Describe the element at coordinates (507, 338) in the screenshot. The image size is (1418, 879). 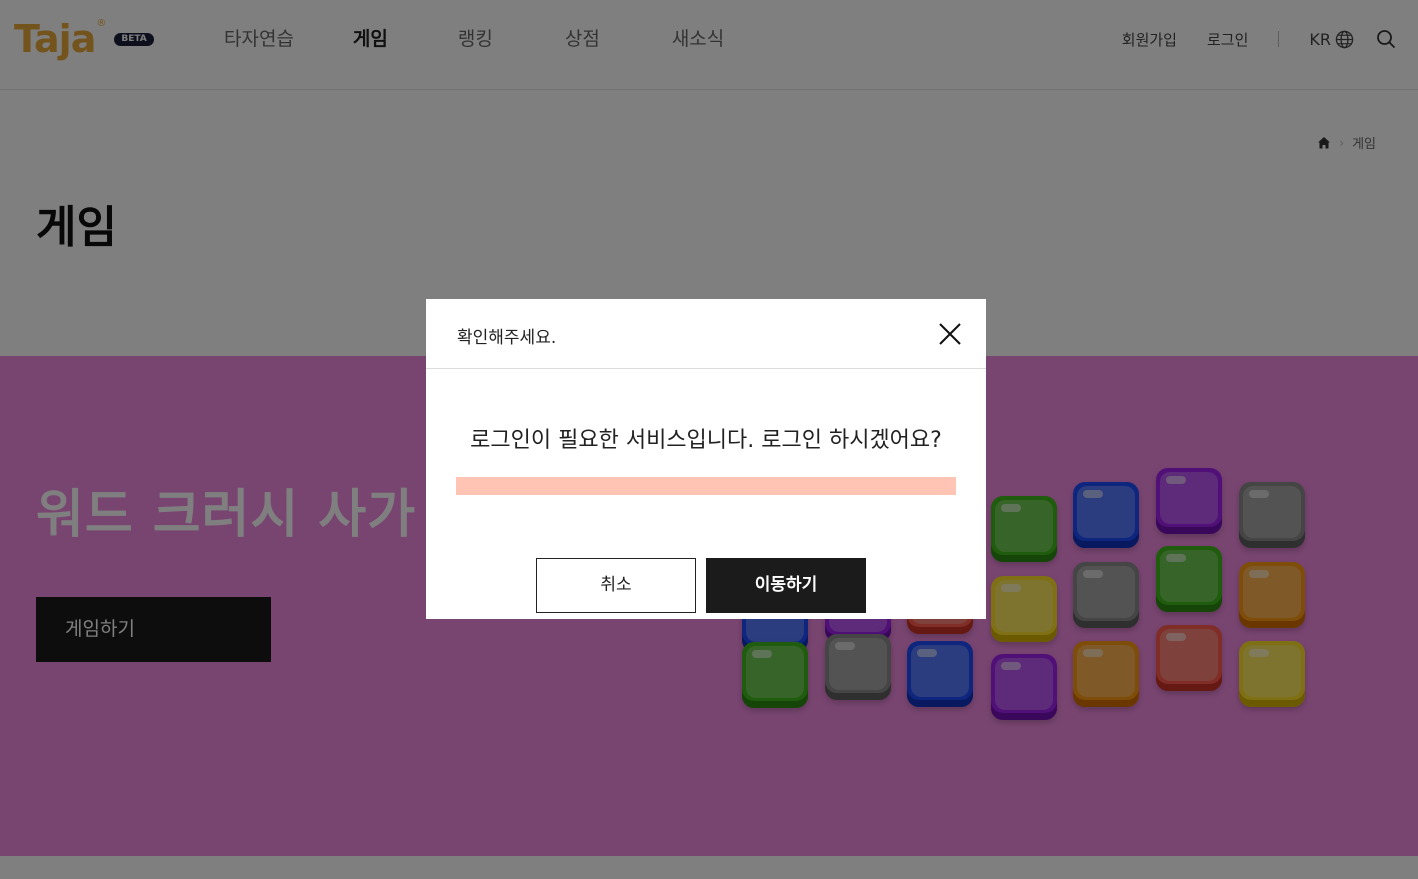
I see `dialog-title: 확인해주세요.` at that location.